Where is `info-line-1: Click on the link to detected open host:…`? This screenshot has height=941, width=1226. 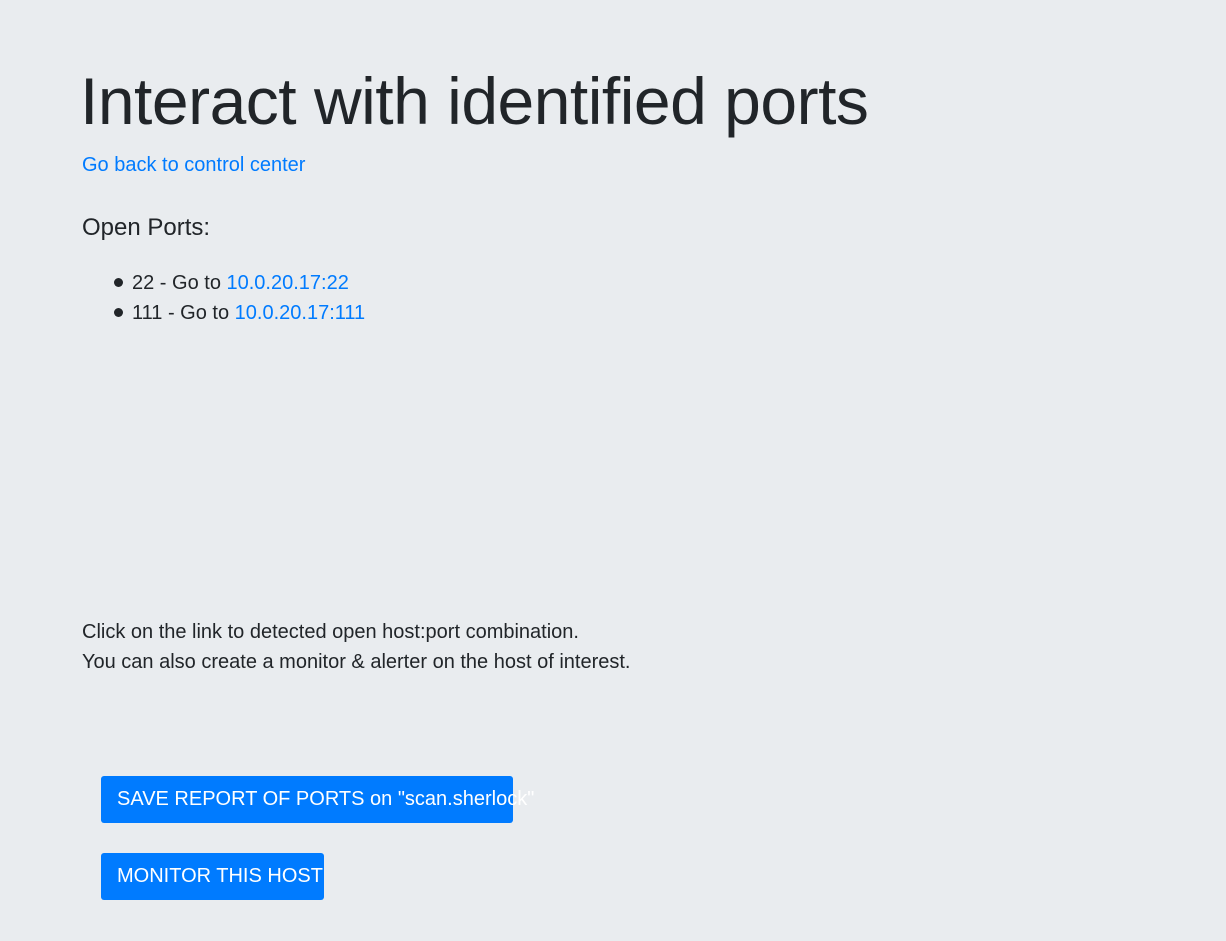 info-line-1: Click on the link to detected open host:… is located at coordinates (330, 632).